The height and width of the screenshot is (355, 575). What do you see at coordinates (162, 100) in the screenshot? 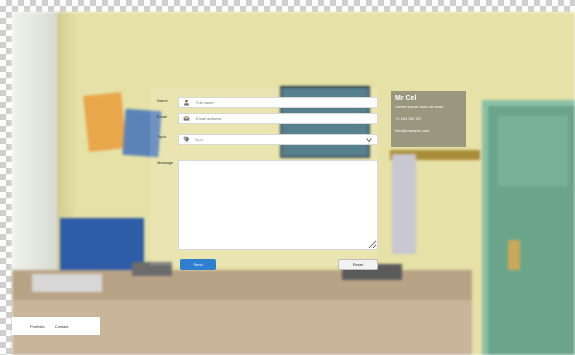
I see `form-label-name: Name` at bounding box center [162, 100].